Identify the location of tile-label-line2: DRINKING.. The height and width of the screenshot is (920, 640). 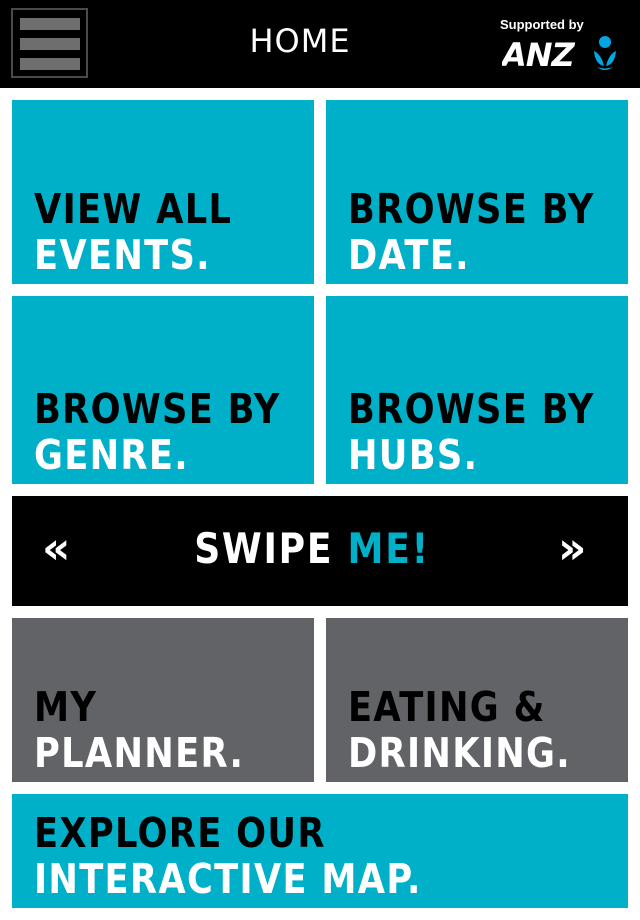
(459, 753).